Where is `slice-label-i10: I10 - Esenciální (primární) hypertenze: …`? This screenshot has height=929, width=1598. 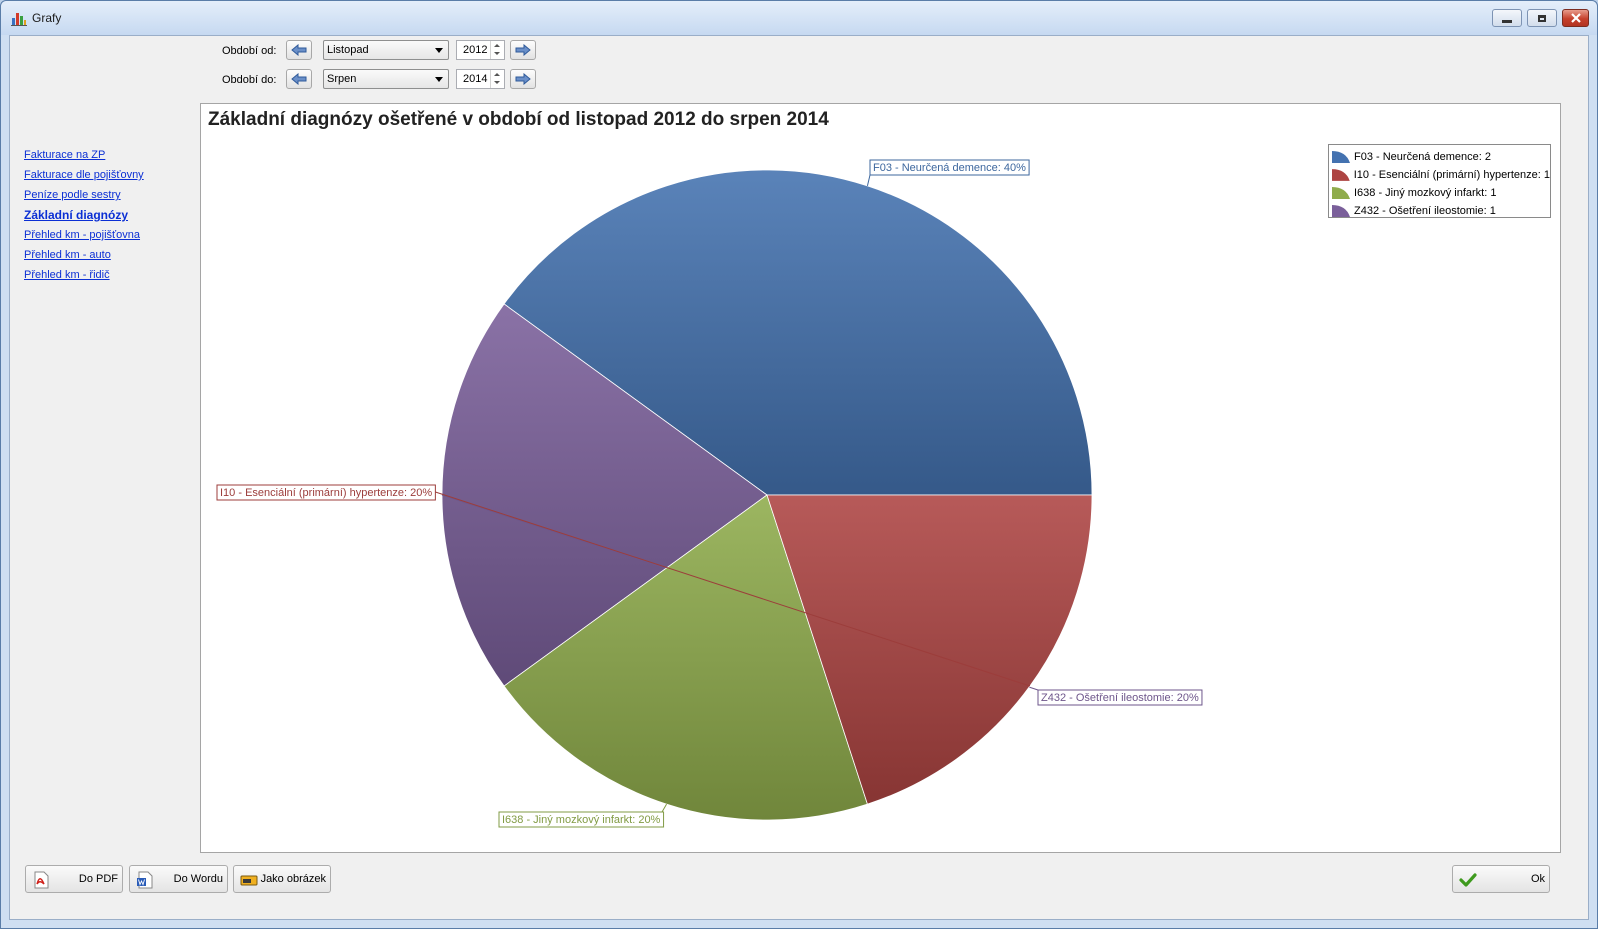 slice-label-i10: I10 - Esenciální (primární) hypertenze: … is located at coordinates (326, 493).